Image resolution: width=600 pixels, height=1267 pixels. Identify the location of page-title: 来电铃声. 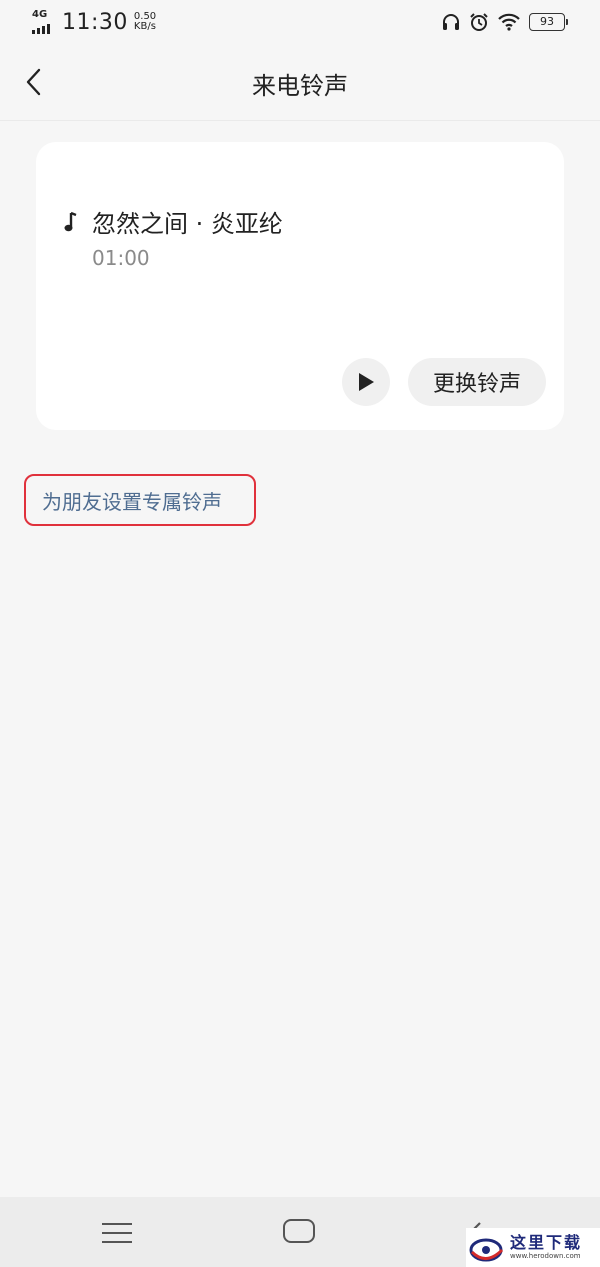
(300, 86).